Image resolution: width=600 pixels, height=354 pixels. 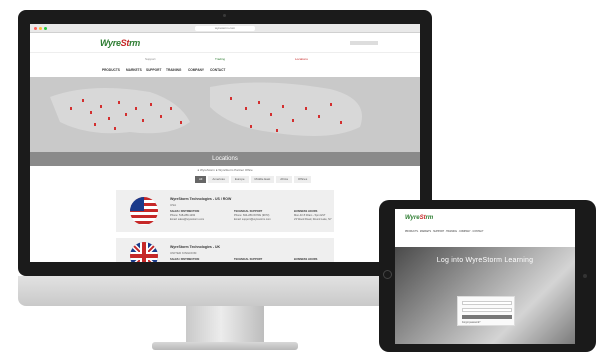 What do you see at coordinates (111, 70) in the screenshot?
I see `nav-products: PRODUCTS` at bounding box center [111, 70].